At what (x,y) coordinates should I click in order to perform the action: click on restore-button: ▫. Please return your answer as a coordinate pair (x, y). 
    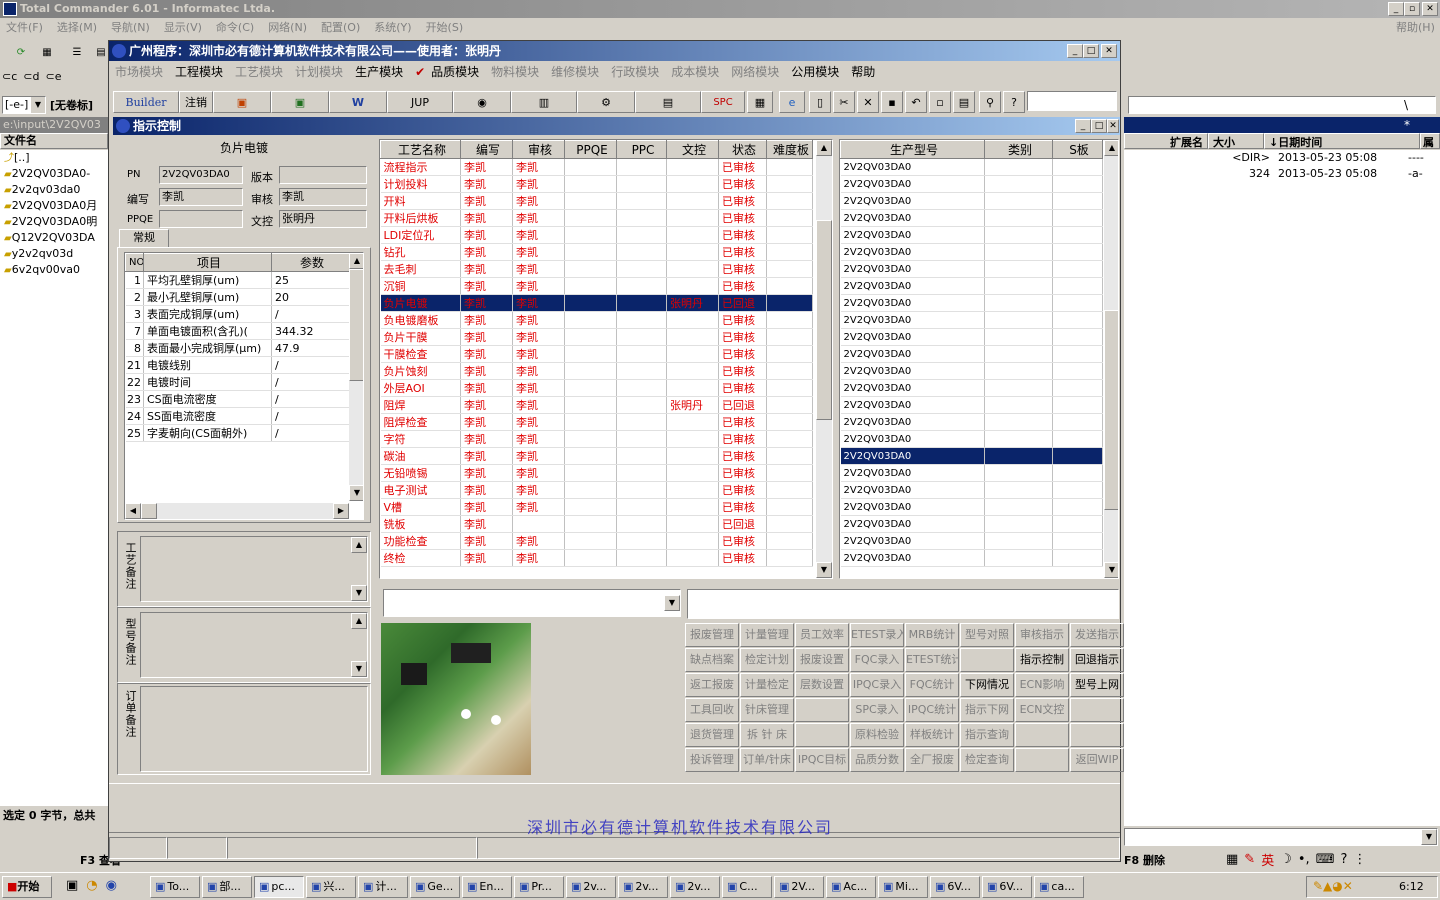
    Looking at the image, I should click on (1412, 9).